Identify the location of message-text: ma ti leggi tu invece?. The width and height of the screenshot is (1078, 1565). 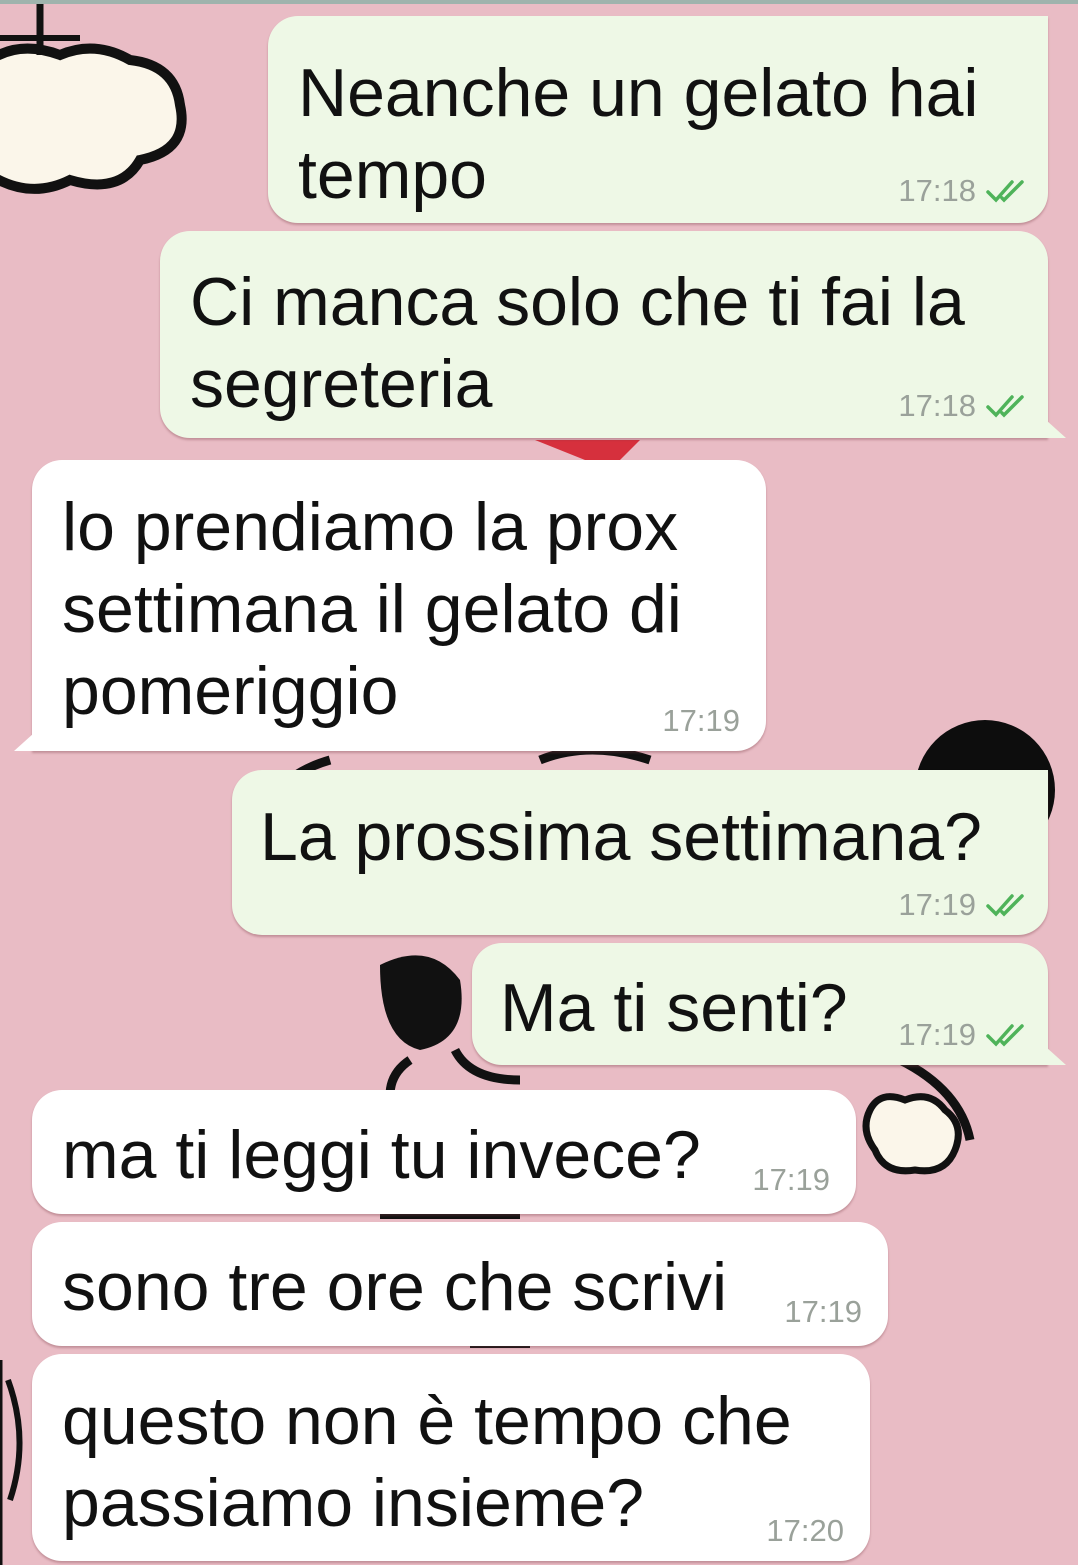
(381, 1155).